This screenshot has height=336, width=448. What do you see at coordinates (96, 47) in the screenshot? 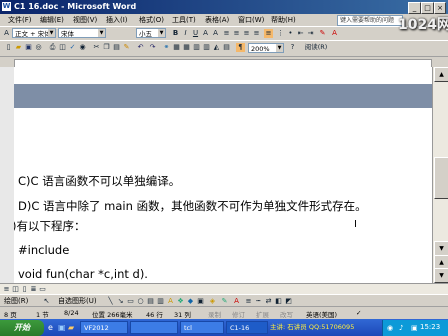
I see `cut-icon: ✂` at bounding box center [96, 47].